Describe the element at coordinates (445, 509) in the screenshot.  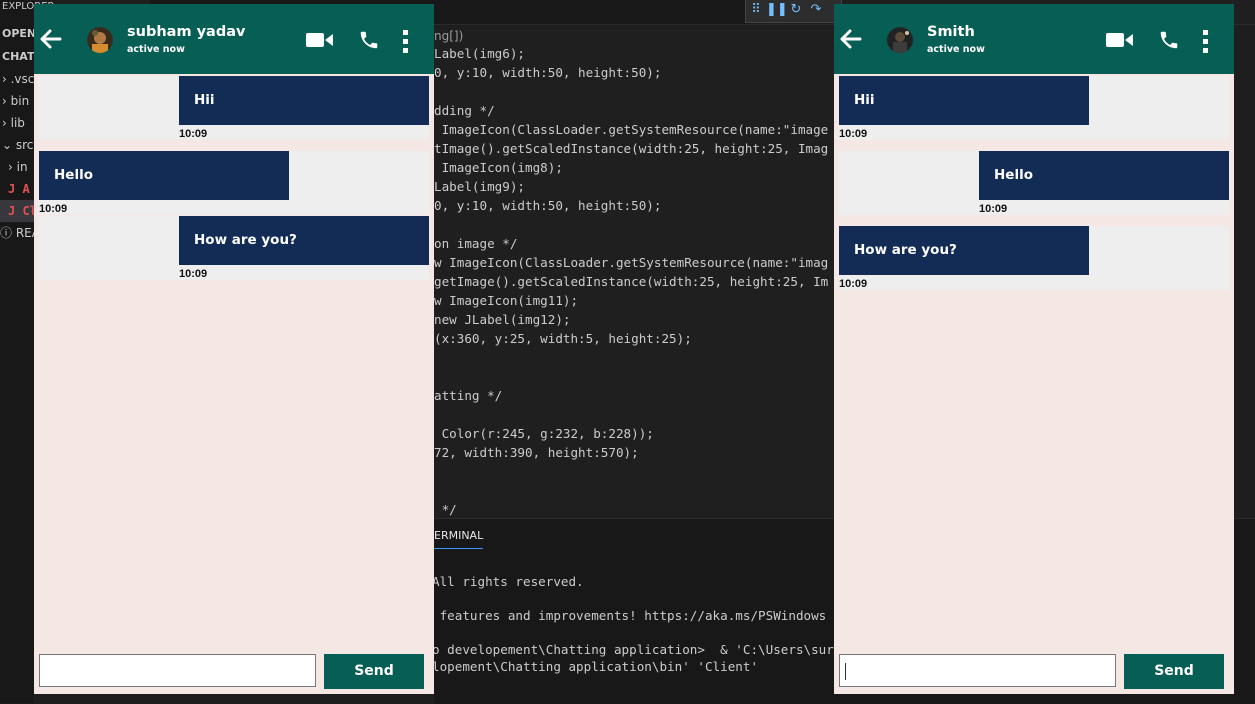
I see `code-line: */` at that location.